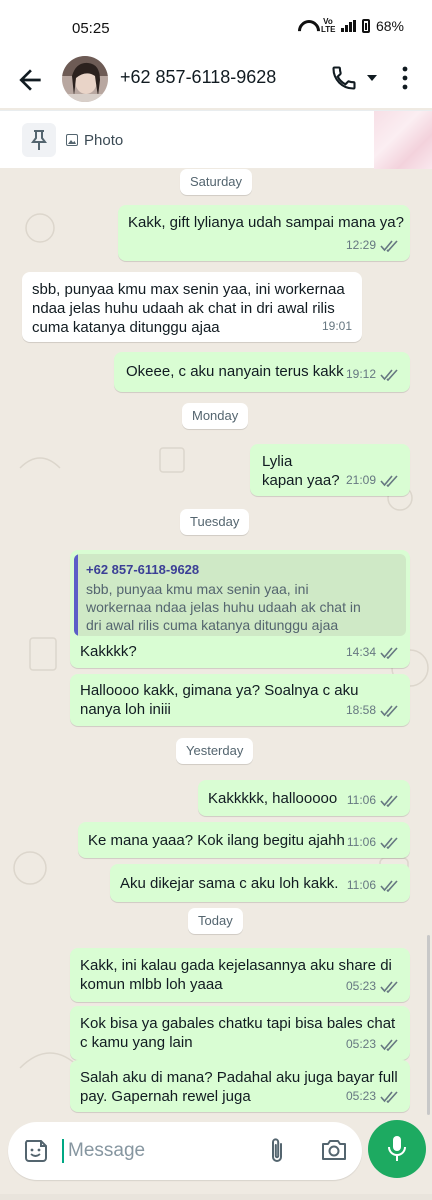  What do you see at coordinates (85, 79) in the screenshot?
I see `avatar` at bounding box center [85, 79].